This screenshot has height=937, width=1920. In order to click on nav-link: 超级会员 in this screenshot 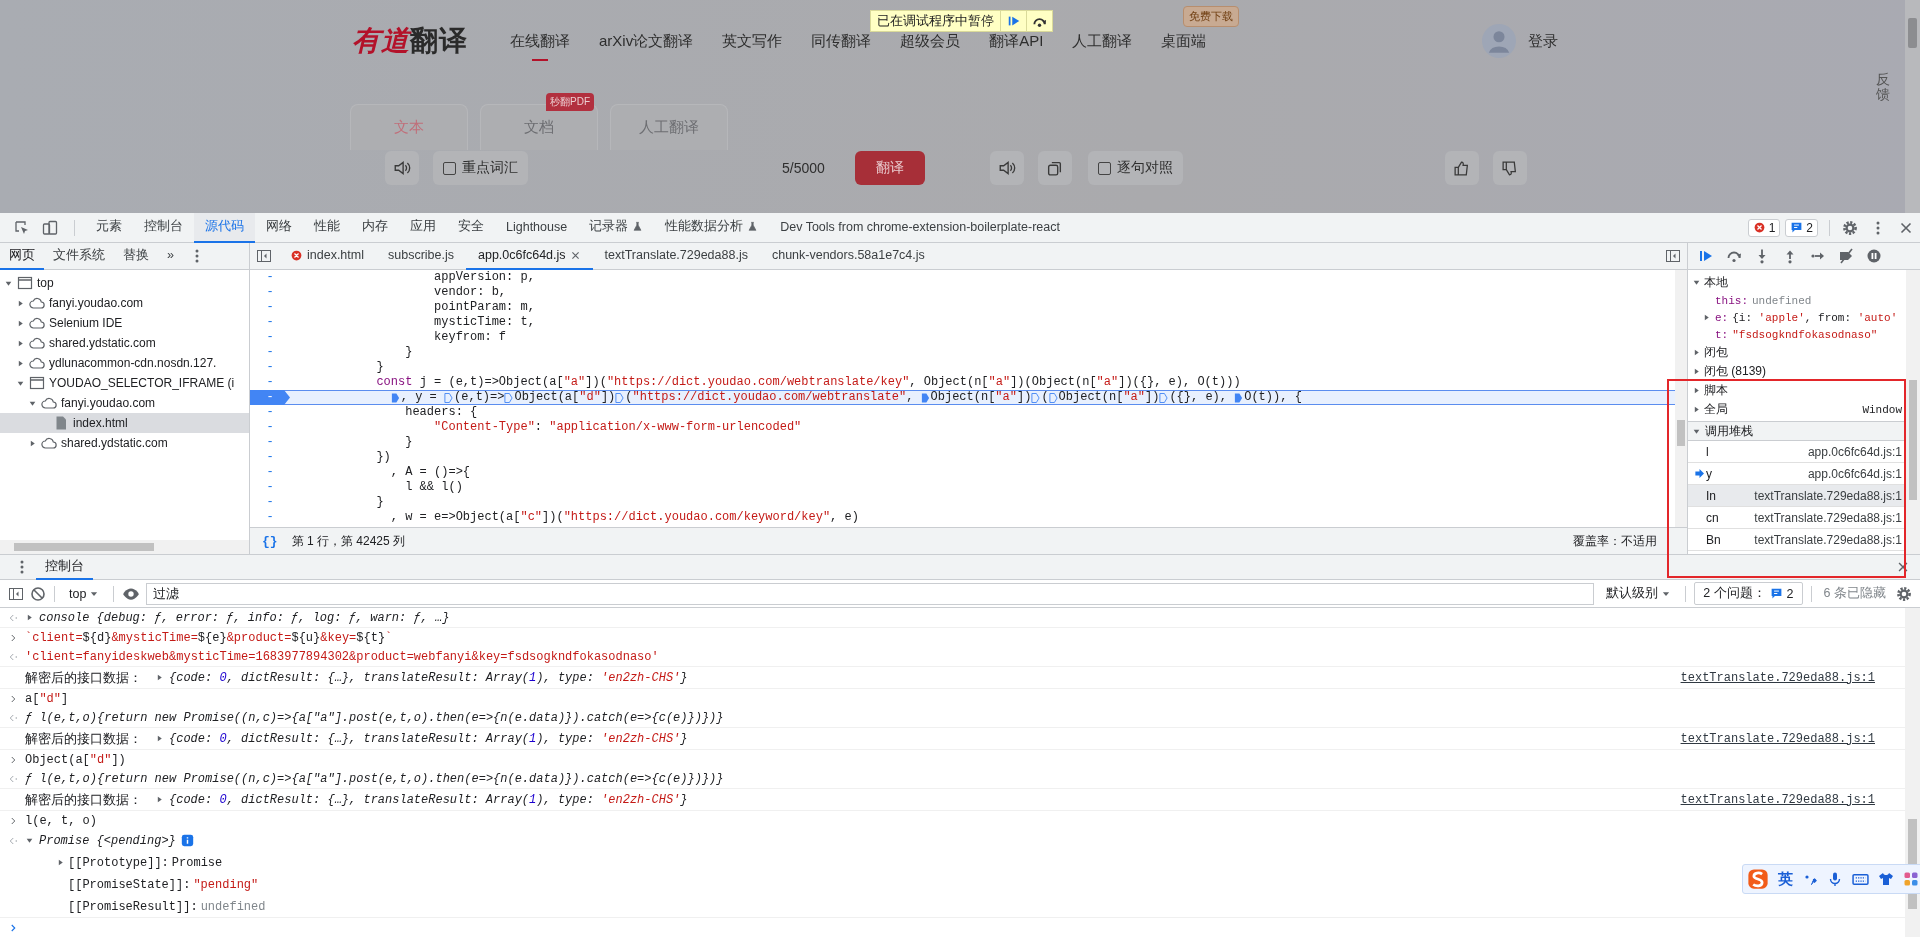, I will do `click(930, 46)`.